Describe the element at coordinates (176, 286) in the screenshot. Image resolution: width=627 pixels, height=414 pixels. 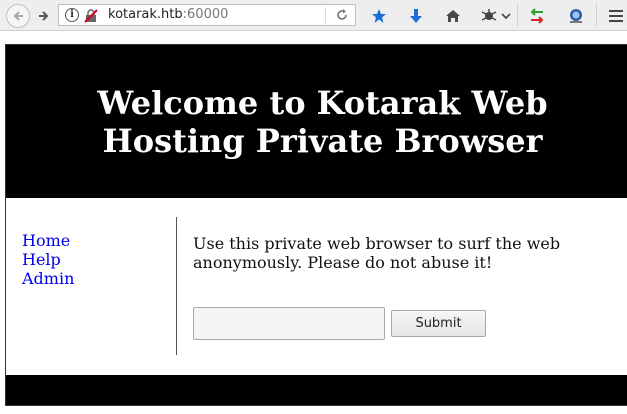
I see `vertical-divider` at that location.